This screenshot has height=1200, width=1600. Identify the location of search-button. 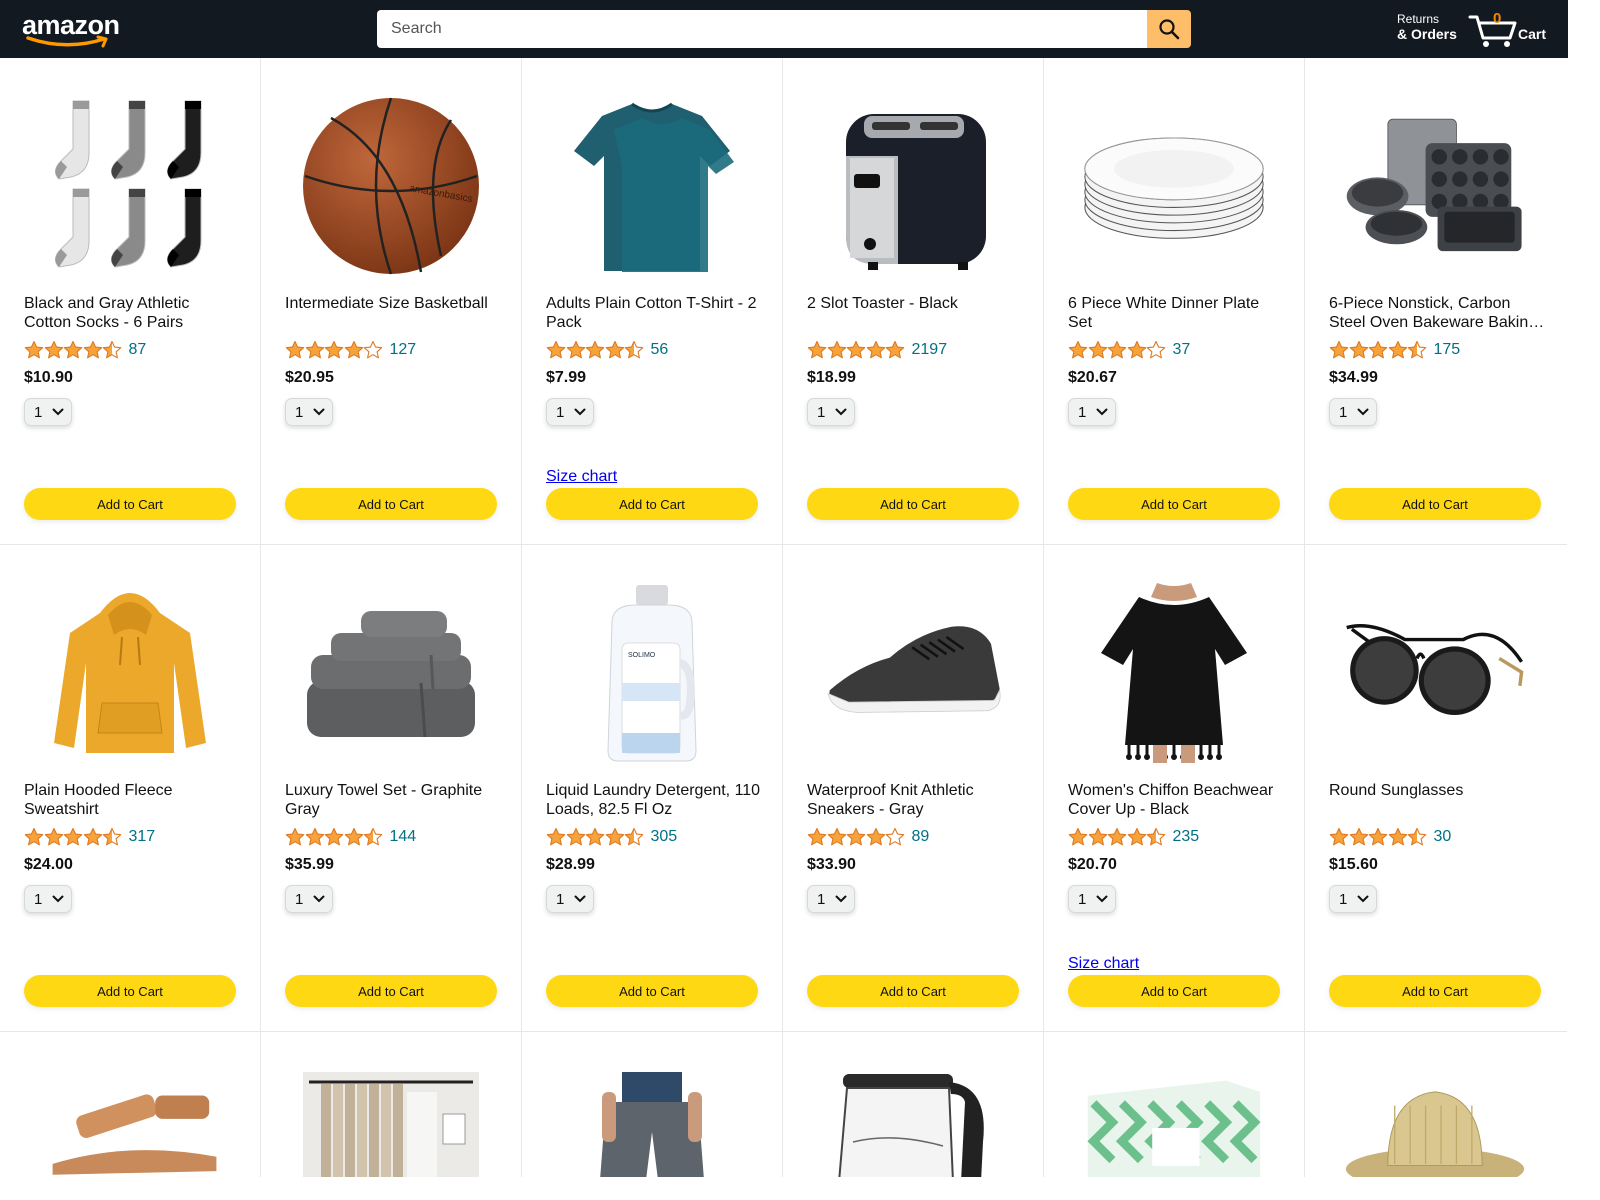
(1169, 29).